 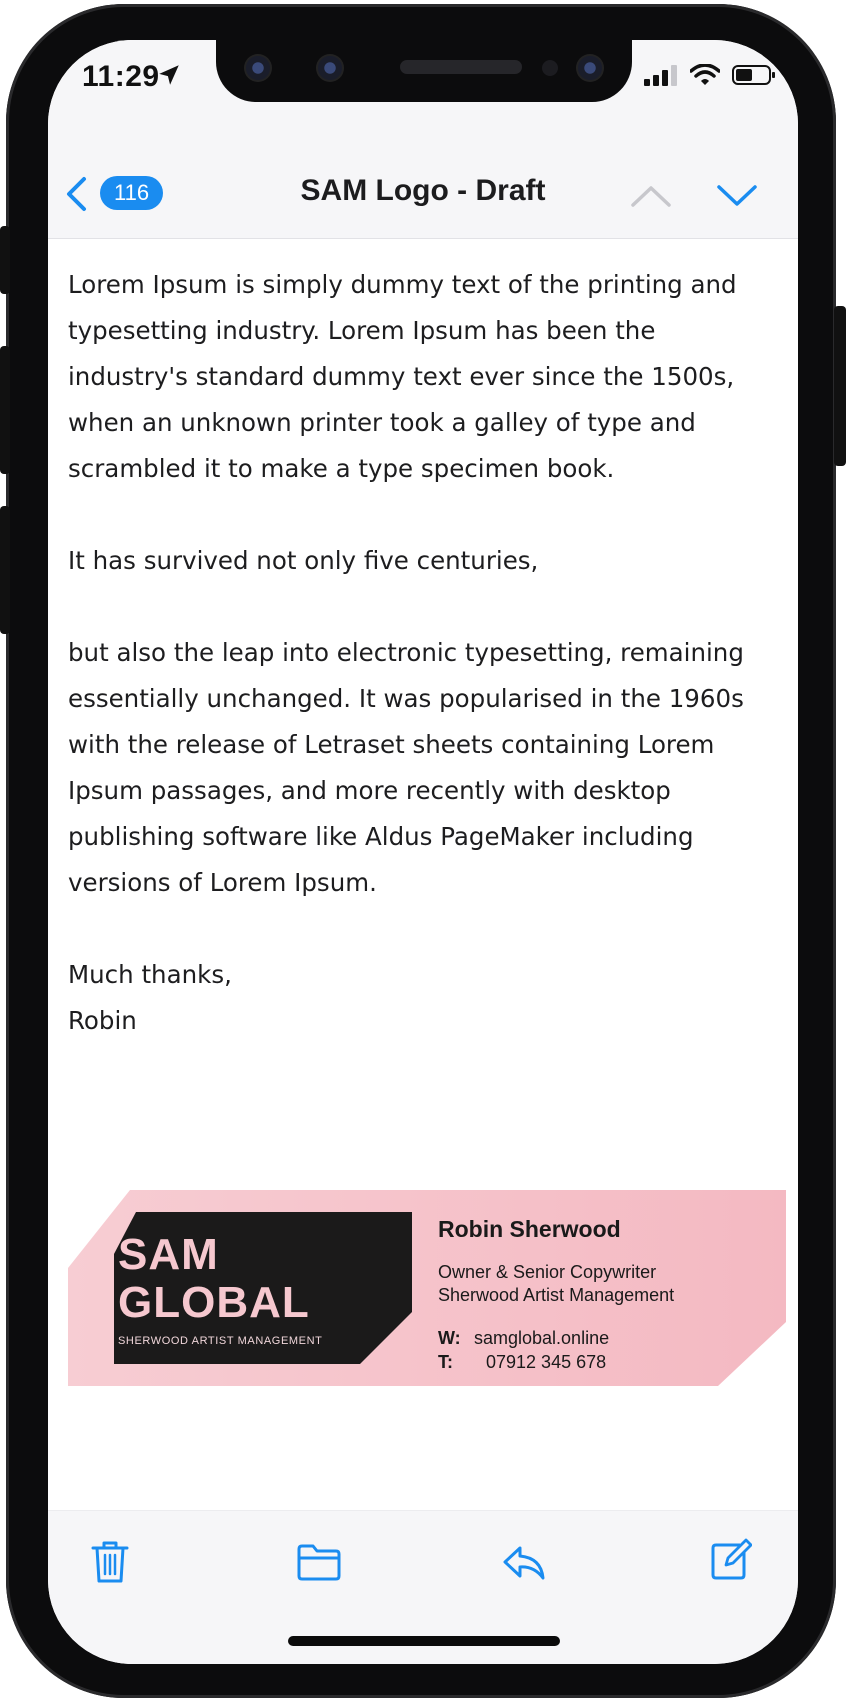 What do you see at coordinates (77, 194) in the screenshot?
I see `back-chevron-icon` at bounding box center [77, 194].